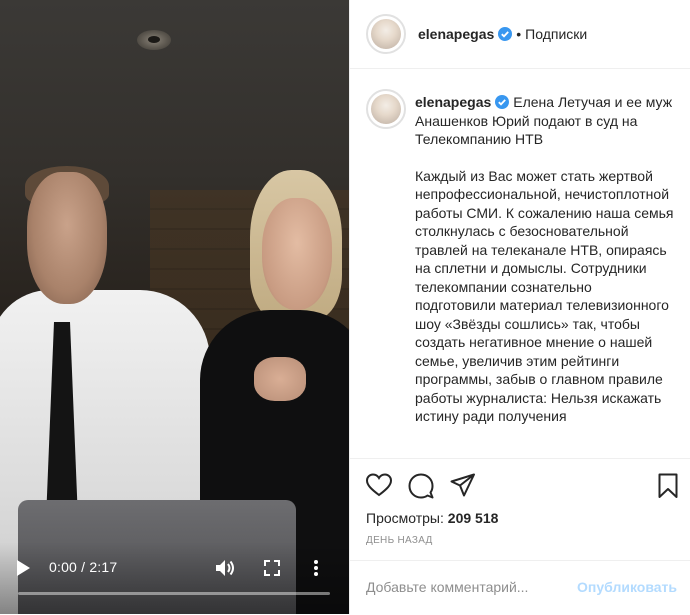 The image size is (690, 615). Describe the element at coordinates (453, 102) in the screenshot. I see `caption-username: elenapegas` at that location.